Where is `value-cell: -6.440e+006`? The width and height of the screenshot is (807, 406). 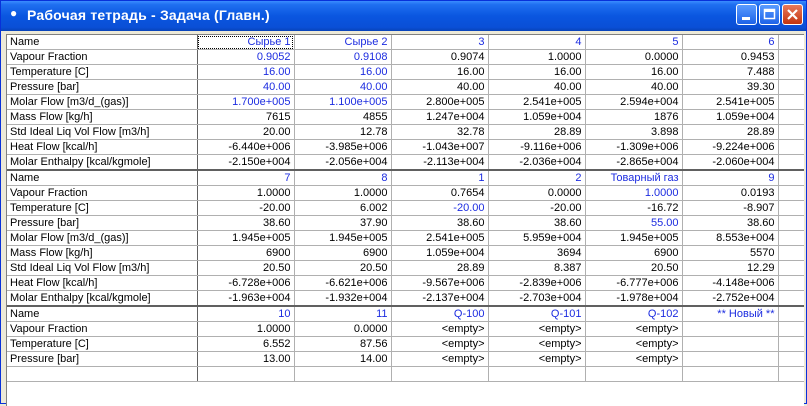
value-cell: -6.440e+006 is located at coordinates (246, 147).